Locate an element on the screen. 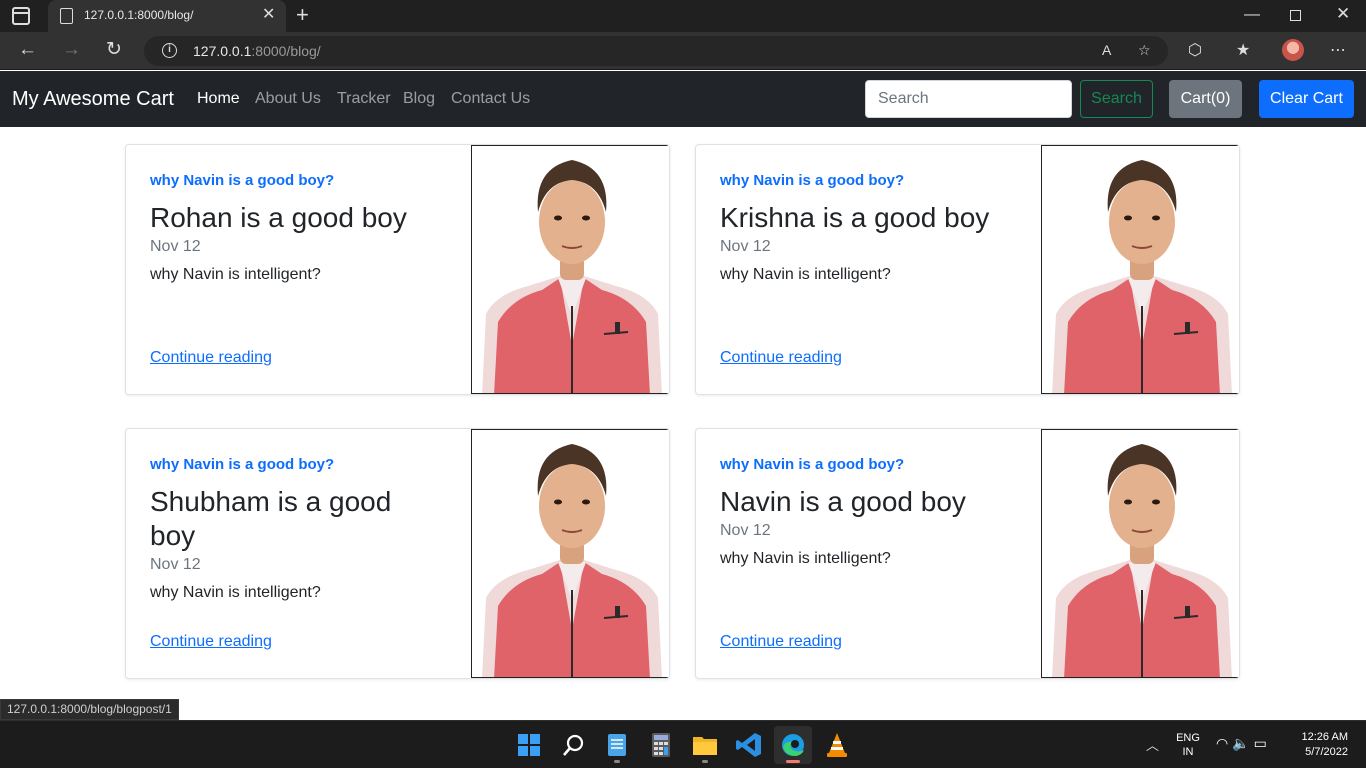  calculator-icon is located at coordinates (661, 745).